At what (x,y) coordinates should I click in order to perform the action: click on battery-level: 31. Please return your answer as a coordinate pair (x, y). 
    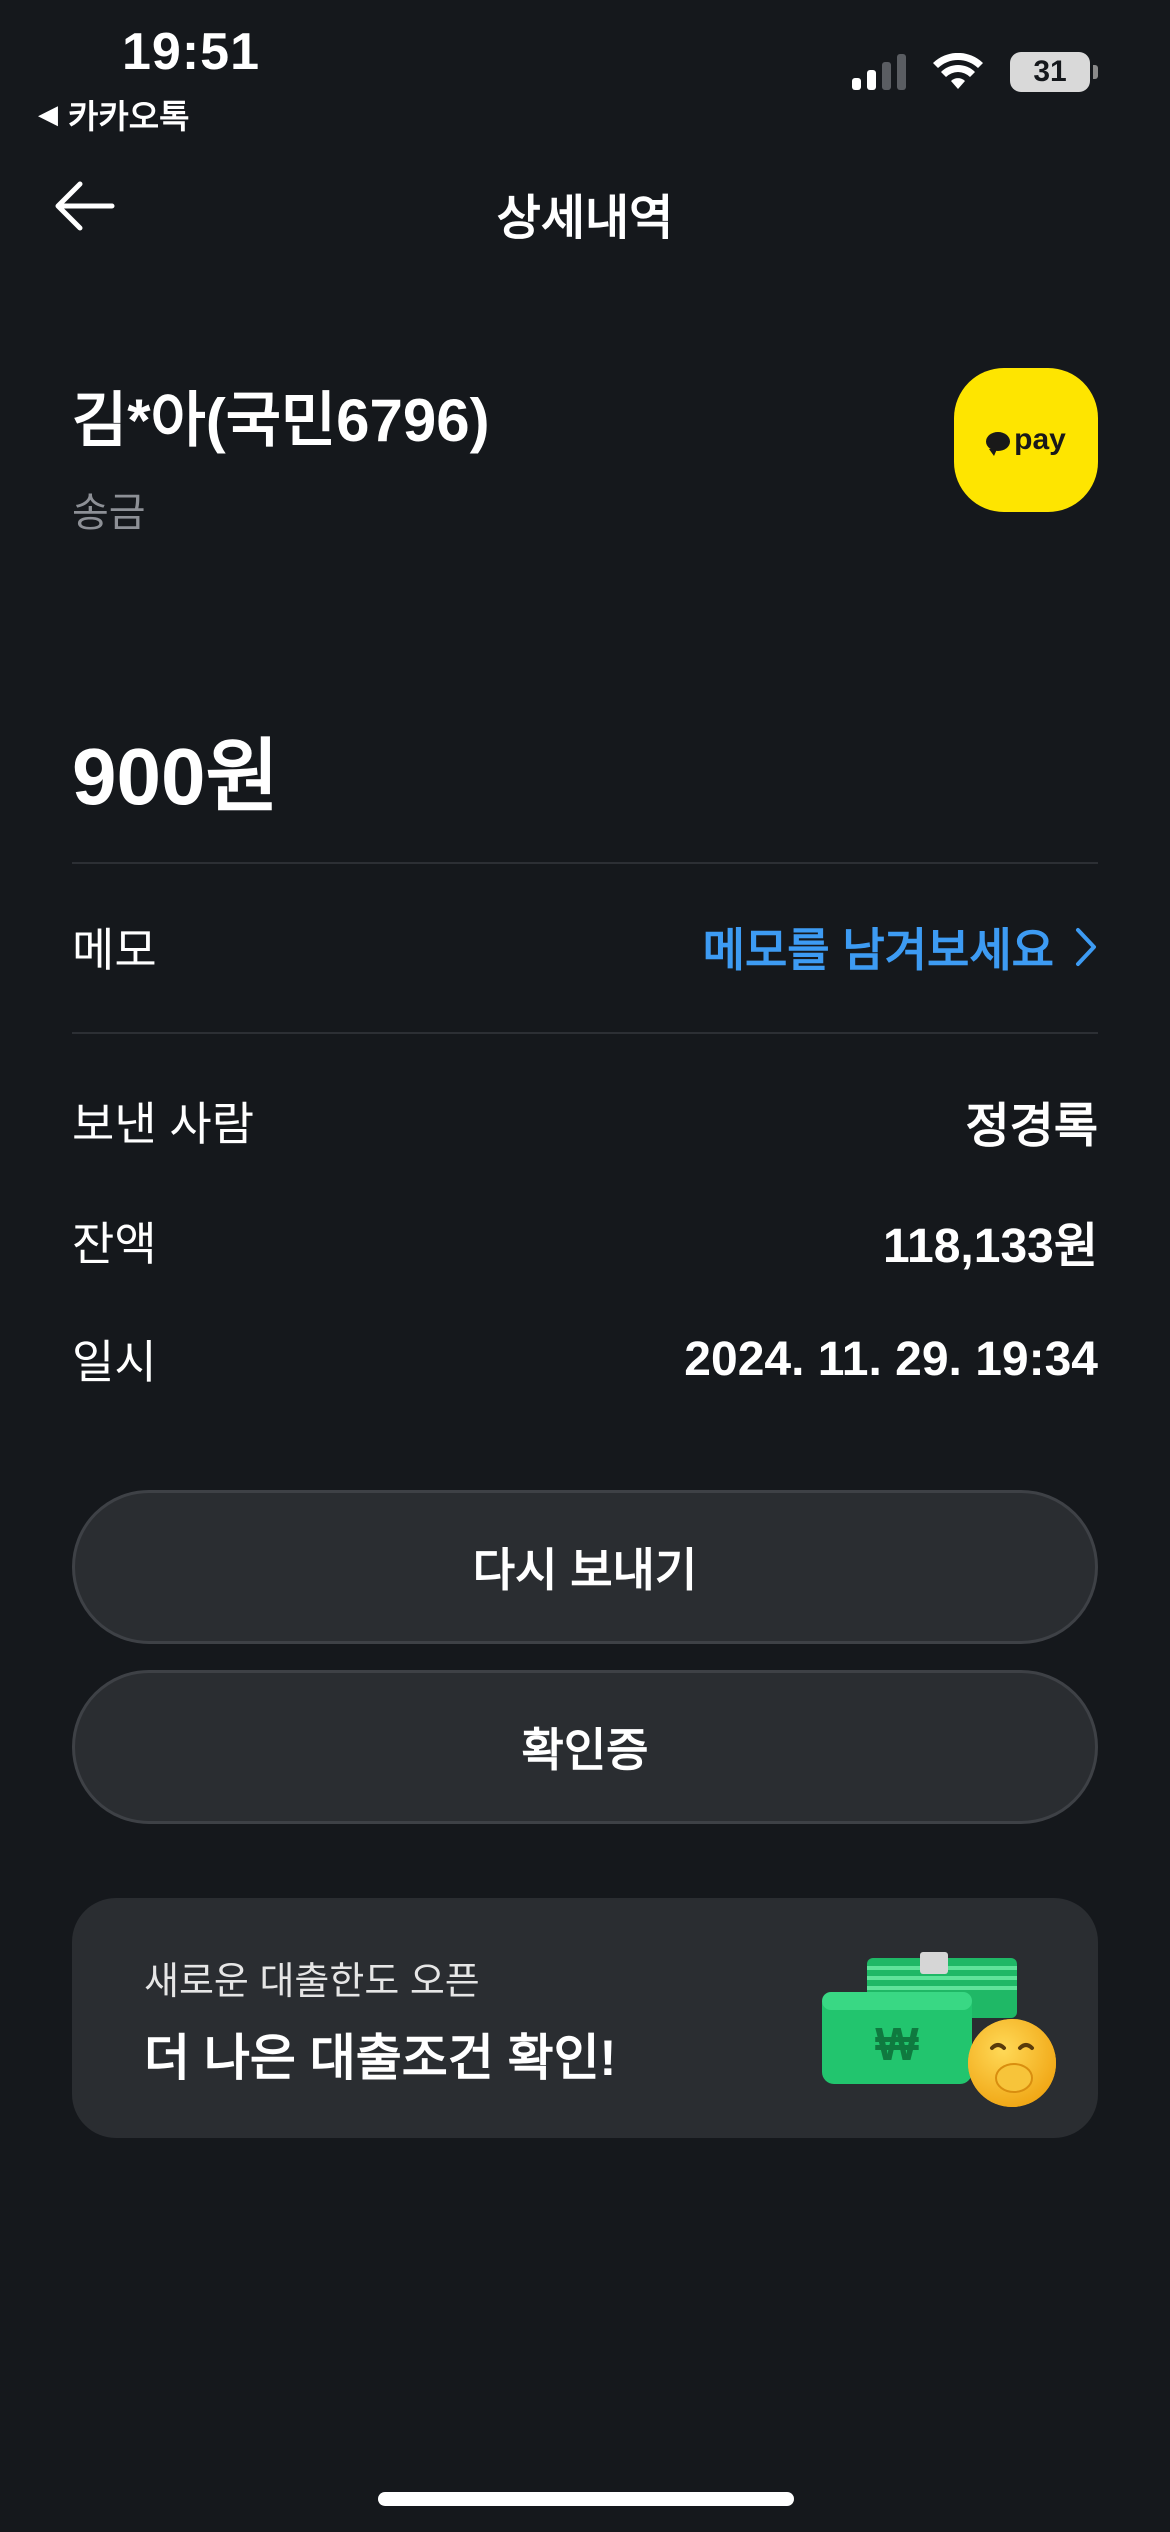
    Looking at the image, I should click on (1050, 71).